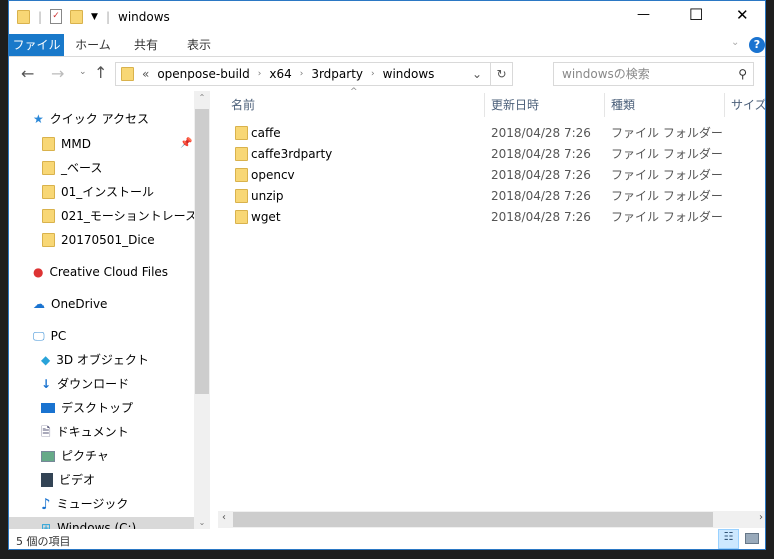 This screenshot has width=774, height=559. Describe the element at coordinates (108, 192) in the screenshot. I see `nav-label: 01_インストール` at that location.